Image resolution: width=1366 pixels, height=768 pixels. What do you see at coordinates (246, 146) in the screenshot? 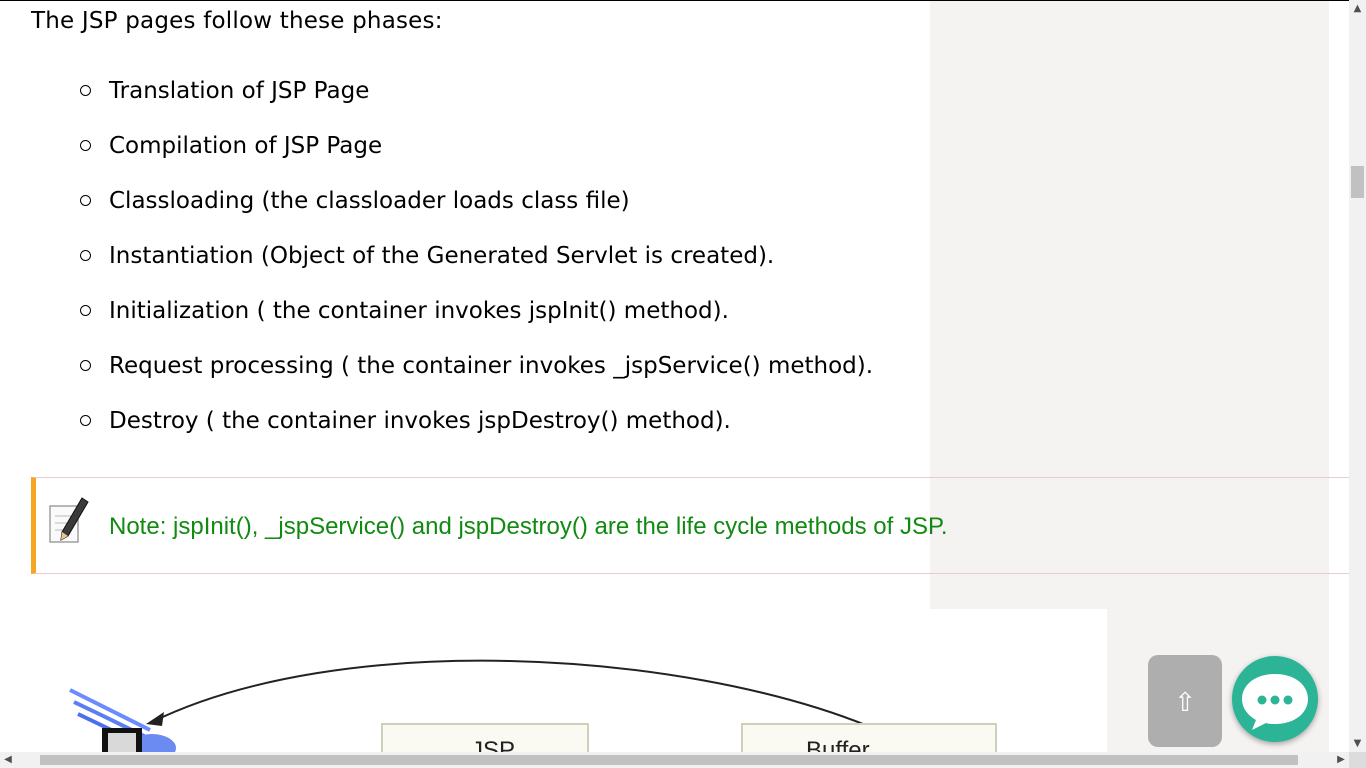
I see `list-item-text: Compilation of JSP Page` at bounding box center [246, 146].